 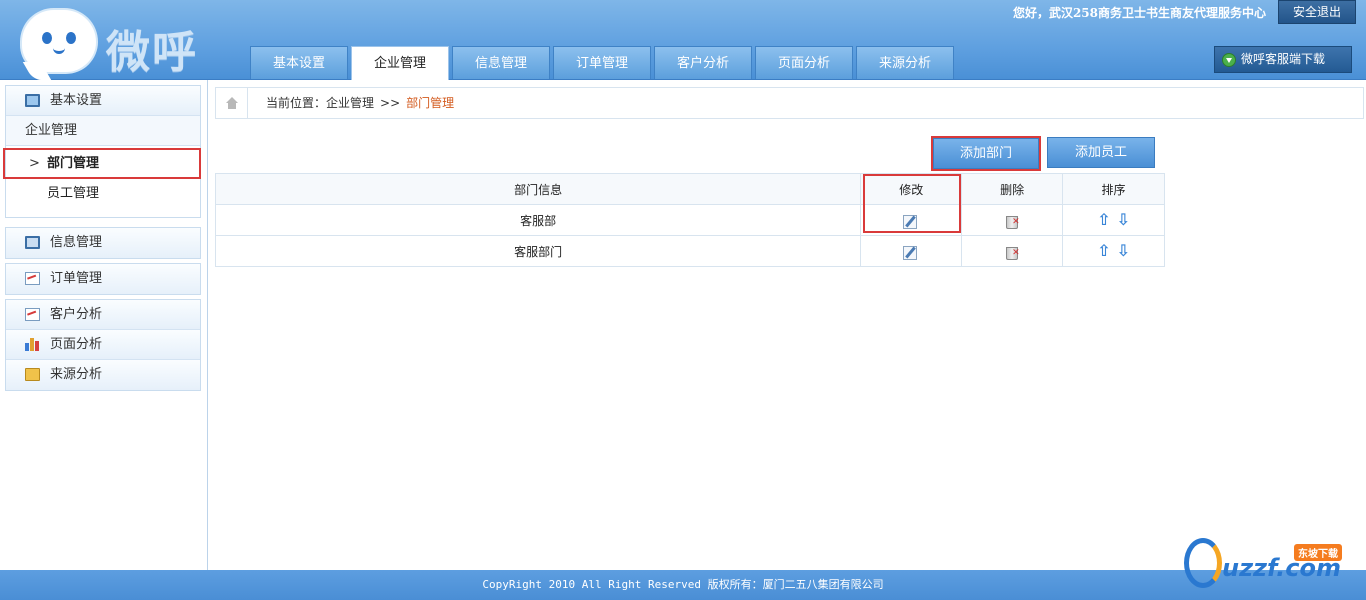 I want to click on sidebar-item-order-management: 订单管理, so click(x=103, y=279).